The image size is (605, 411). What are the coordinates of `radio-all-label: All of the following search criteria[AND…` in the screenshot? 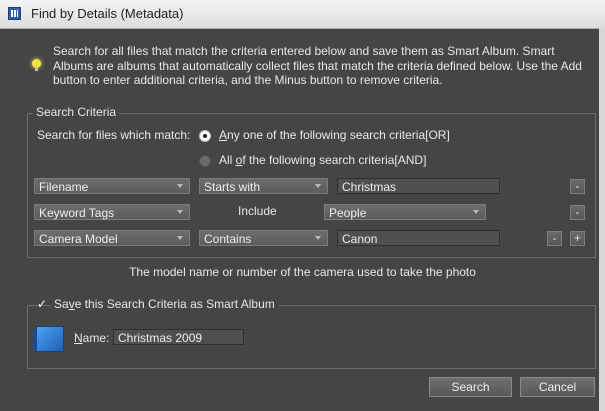 It's located at (322, 160).